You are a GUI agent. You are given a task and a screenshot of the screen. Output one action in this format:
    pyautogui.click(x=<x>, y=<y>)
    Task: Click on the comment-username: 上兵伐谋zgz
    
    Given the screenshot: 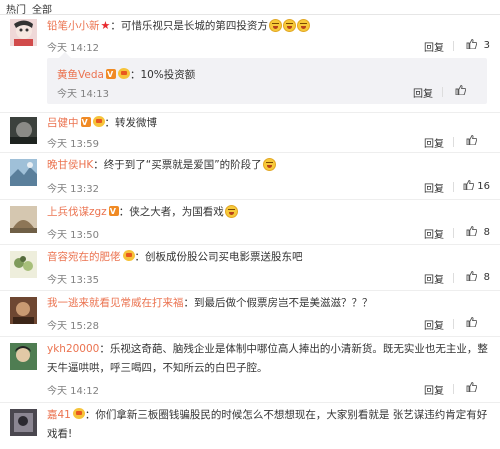 What is the action you would take?
    pyautogui.click(x=77, y=212)
    